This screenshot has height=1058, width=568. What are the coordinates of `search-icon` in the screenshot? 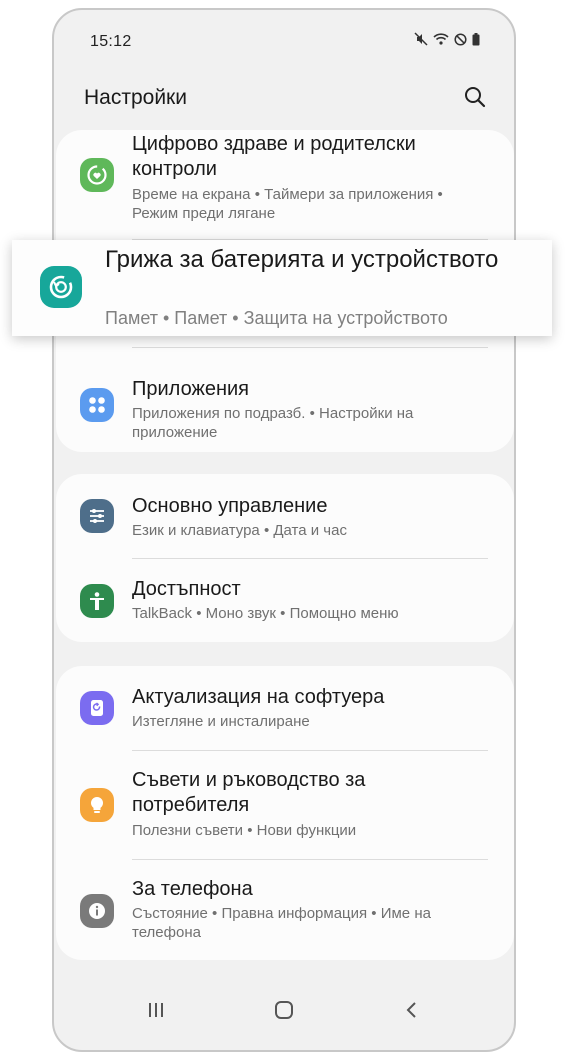 It's located at (475, 97).